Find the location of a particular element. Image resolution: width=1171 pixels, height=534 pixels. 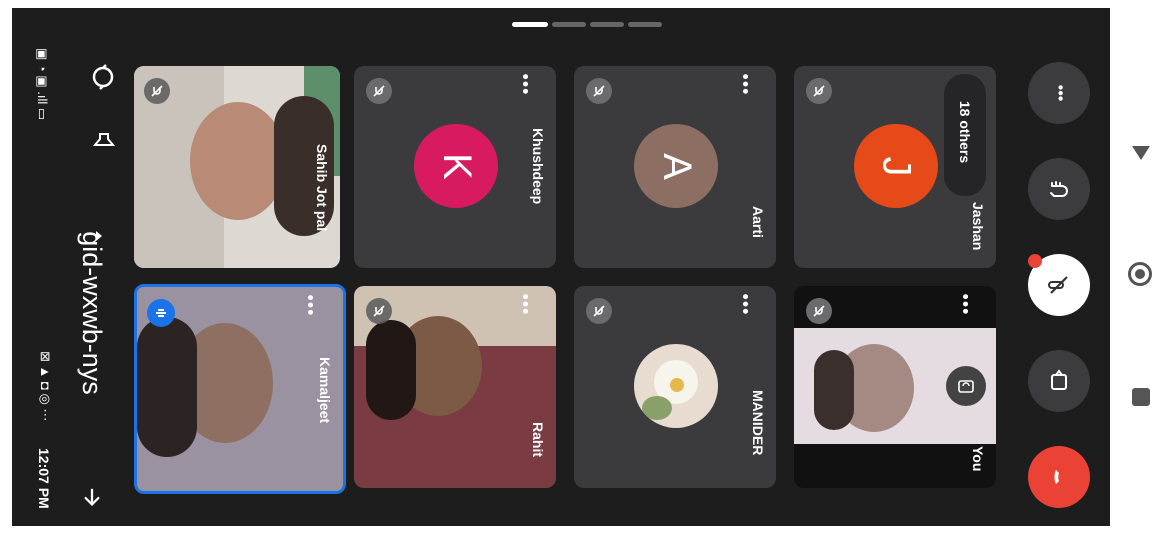

avatar: A is located at coordinates (676, 166).